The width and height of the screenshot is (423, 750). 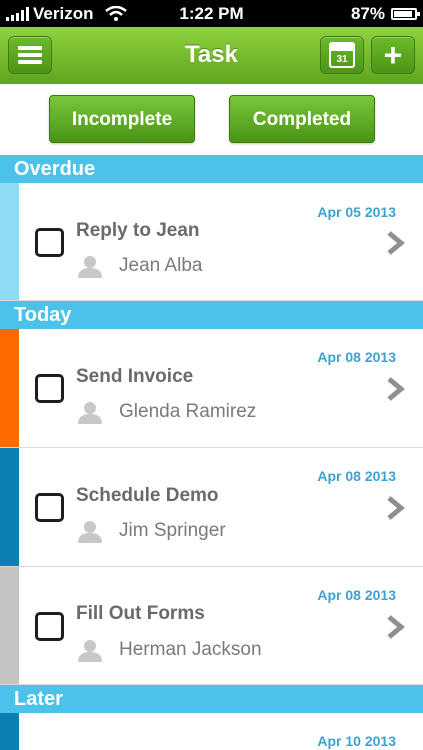 What do you see at coordinates (211, 169) in the screenshot?
I see `section-header-overdue: Overdue` at bounding box center [211, 169].